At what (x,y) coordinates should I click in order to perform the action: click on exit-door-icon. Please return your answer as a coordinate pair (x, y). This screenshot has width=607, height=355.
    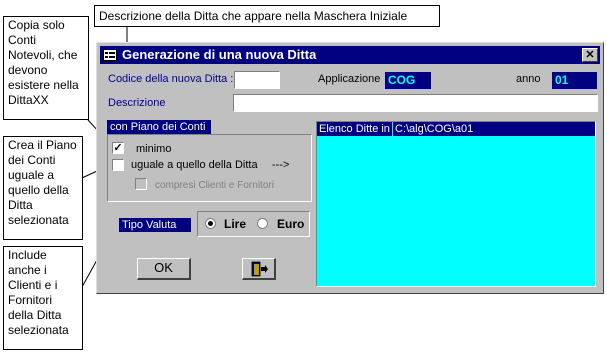
    Looking at the image, I should click on (259, 269).